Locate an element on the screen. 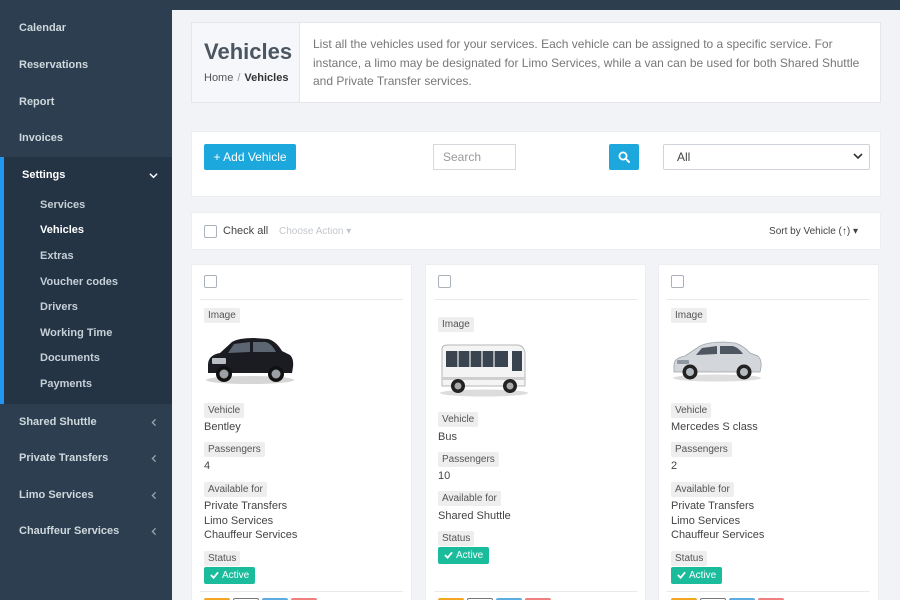  breadcrumb-current: Vehicles is located at coordinates (266, 78).